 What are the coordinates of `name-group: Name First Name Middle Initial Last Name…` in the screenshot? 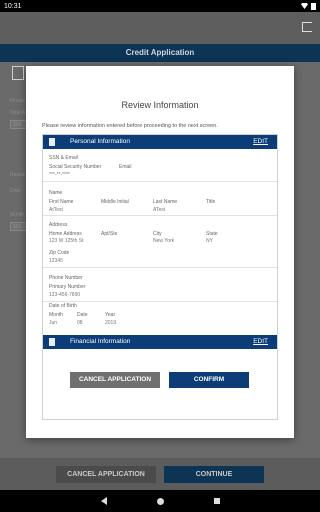 It's located at (160, 199).